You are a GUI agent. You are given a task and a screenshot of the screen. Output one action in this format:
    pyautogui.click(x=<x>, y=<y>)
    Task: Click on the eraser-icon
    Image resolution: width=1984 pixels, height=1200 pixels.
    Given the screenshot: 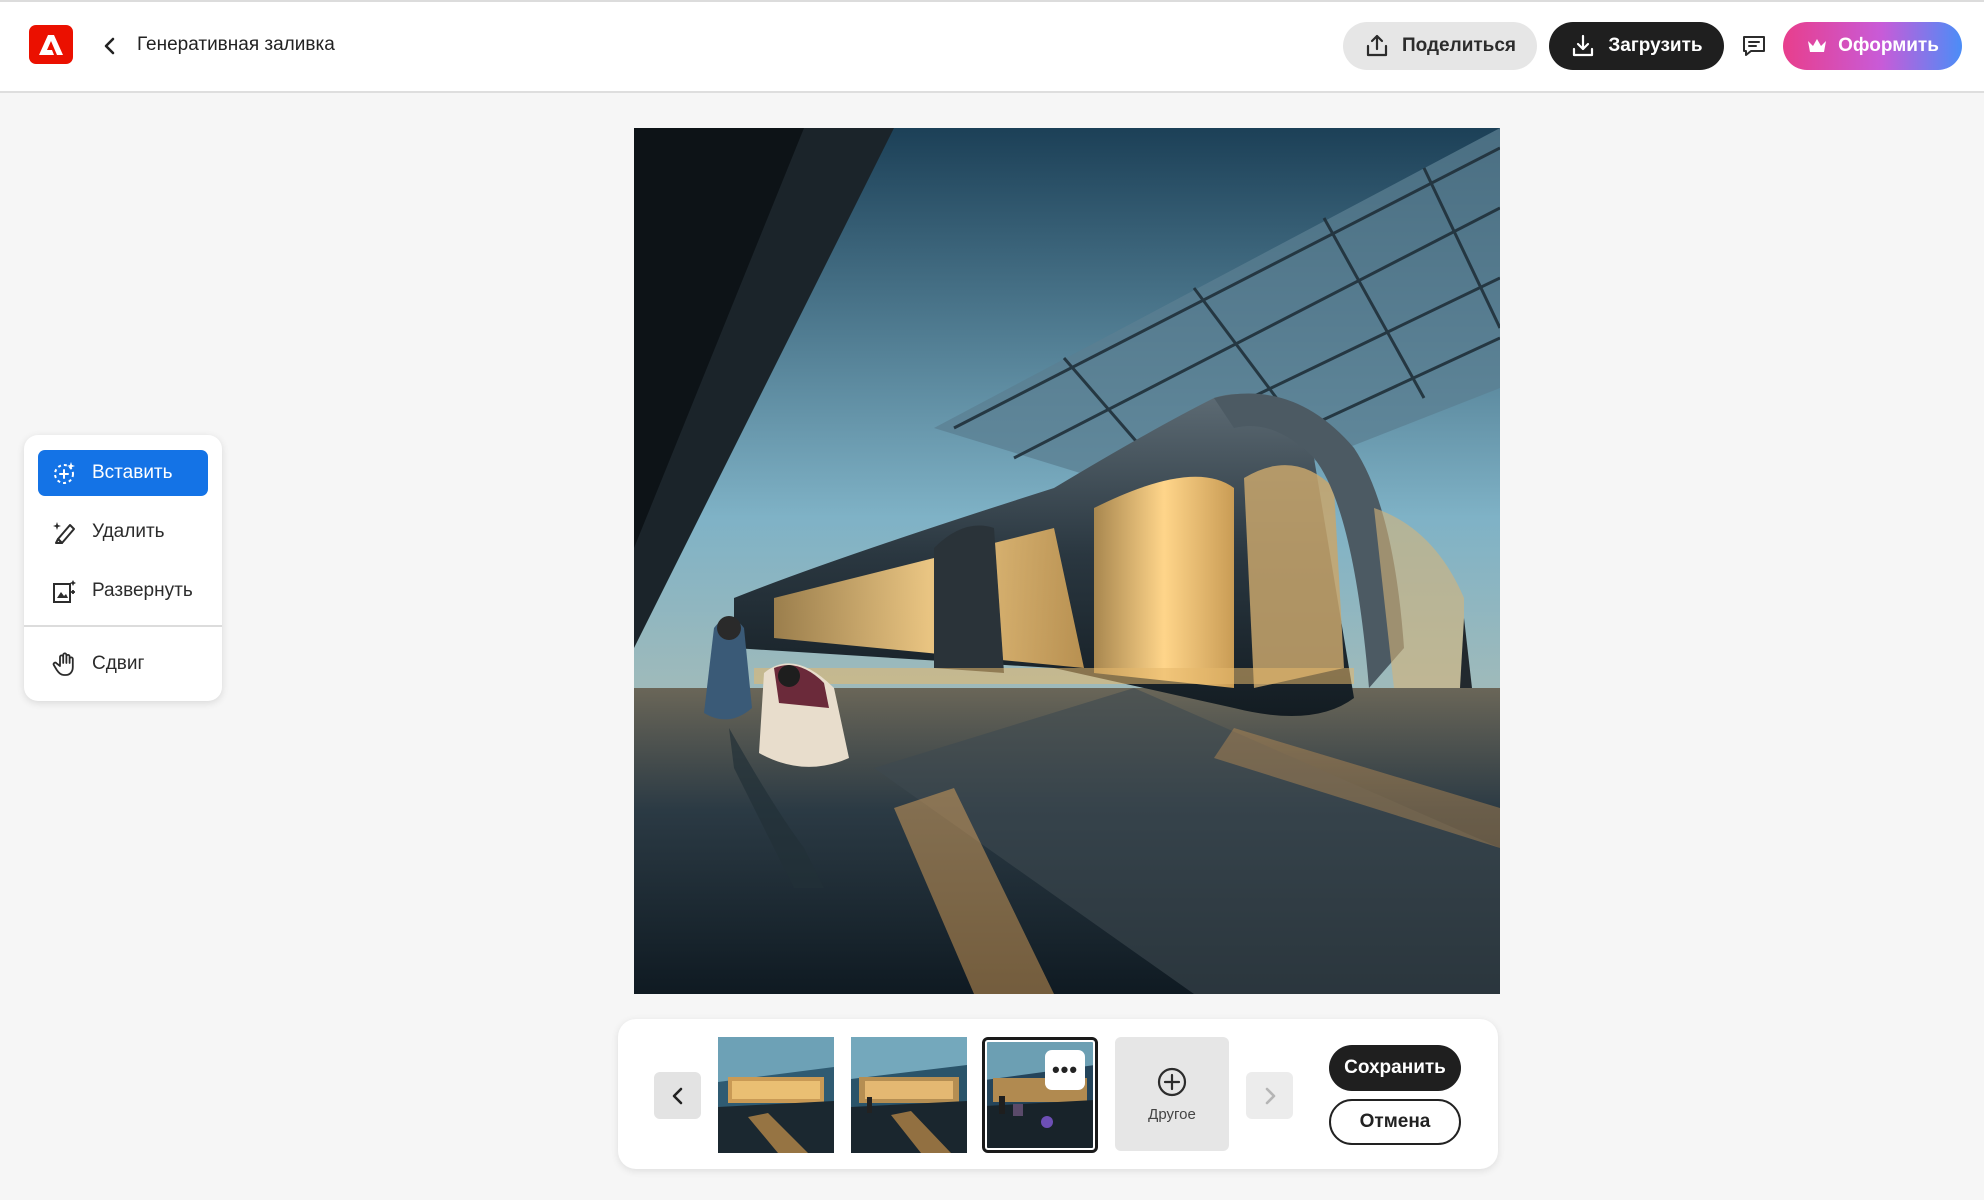 What is the action you would take?
    pyautogui.click(x=65, y=532)
    